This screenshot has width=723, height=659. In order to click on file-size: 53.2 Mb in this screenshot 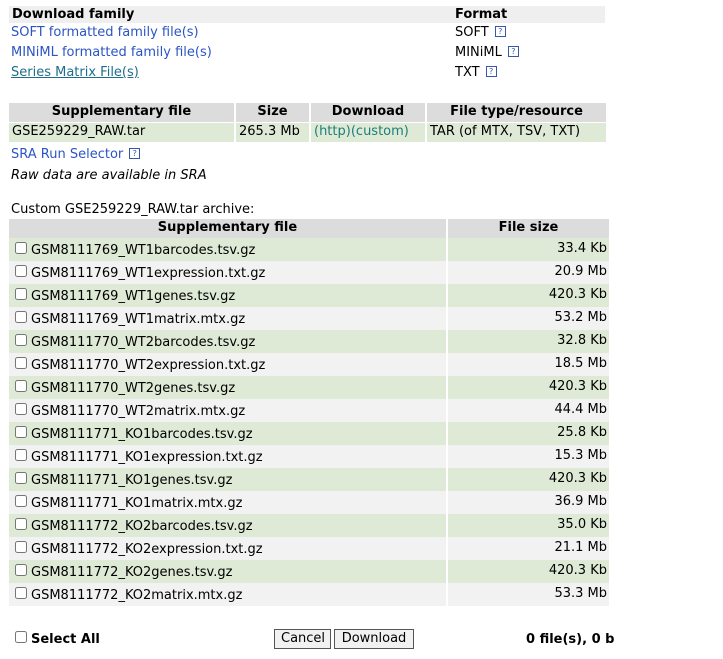, I will do `click(580, 317)`.